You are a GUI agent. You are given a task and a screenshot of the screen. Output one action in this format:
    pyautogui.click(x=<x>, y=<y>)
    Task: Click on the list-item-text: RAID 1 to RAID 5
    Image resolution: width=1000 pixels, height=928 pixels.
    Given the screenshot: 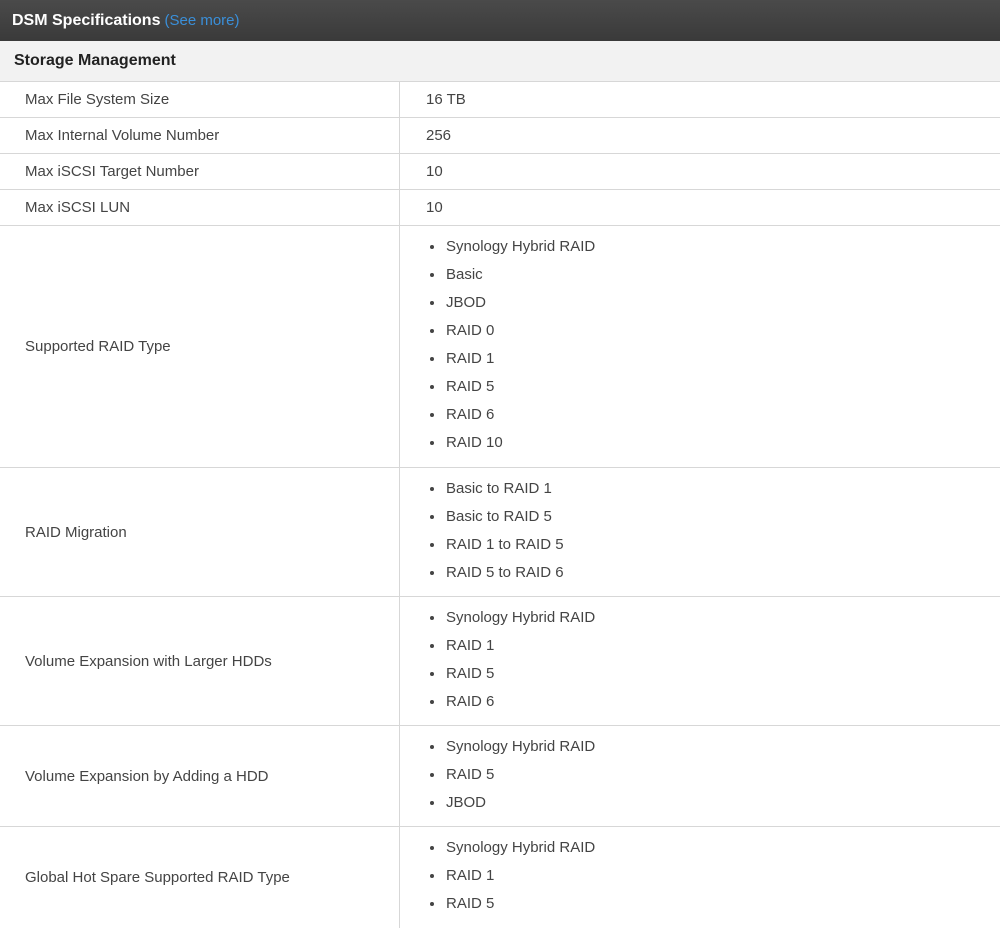 What is the action you would take?
    pyautogui.click(x=505, y=544)
    